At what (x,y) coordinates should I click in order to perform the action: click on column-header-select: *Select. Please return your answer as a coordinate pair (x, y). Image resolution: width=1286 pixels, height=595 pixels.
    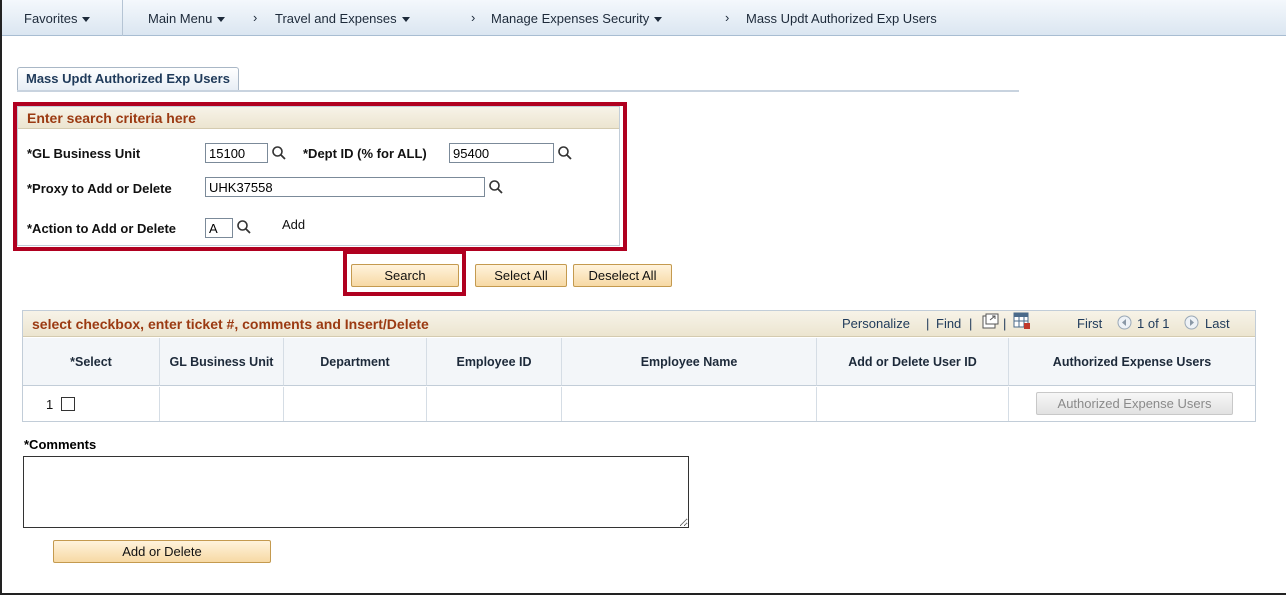
    Looking at the image, I should click on (91, 362).